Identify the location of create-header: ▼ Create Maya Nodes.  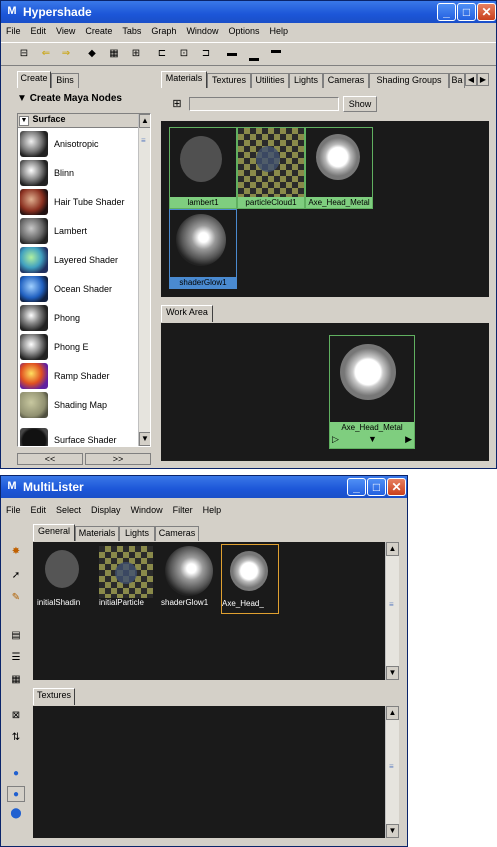
(84, 101).